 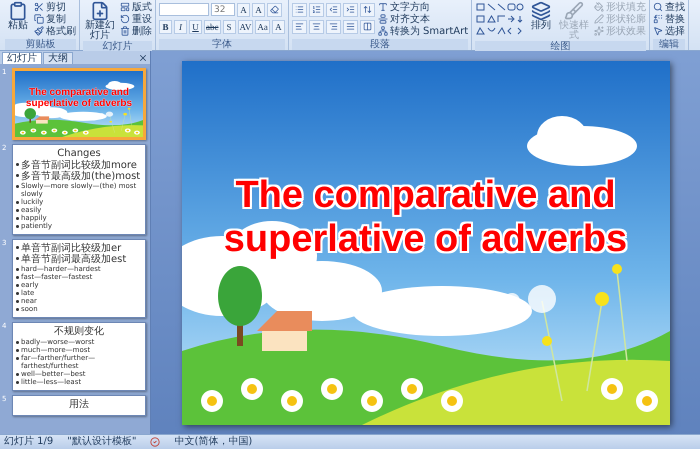 What do you see at coordinates (658, 7) in the screenshot?
I see `search-icon` at bounding box center [658, 7].